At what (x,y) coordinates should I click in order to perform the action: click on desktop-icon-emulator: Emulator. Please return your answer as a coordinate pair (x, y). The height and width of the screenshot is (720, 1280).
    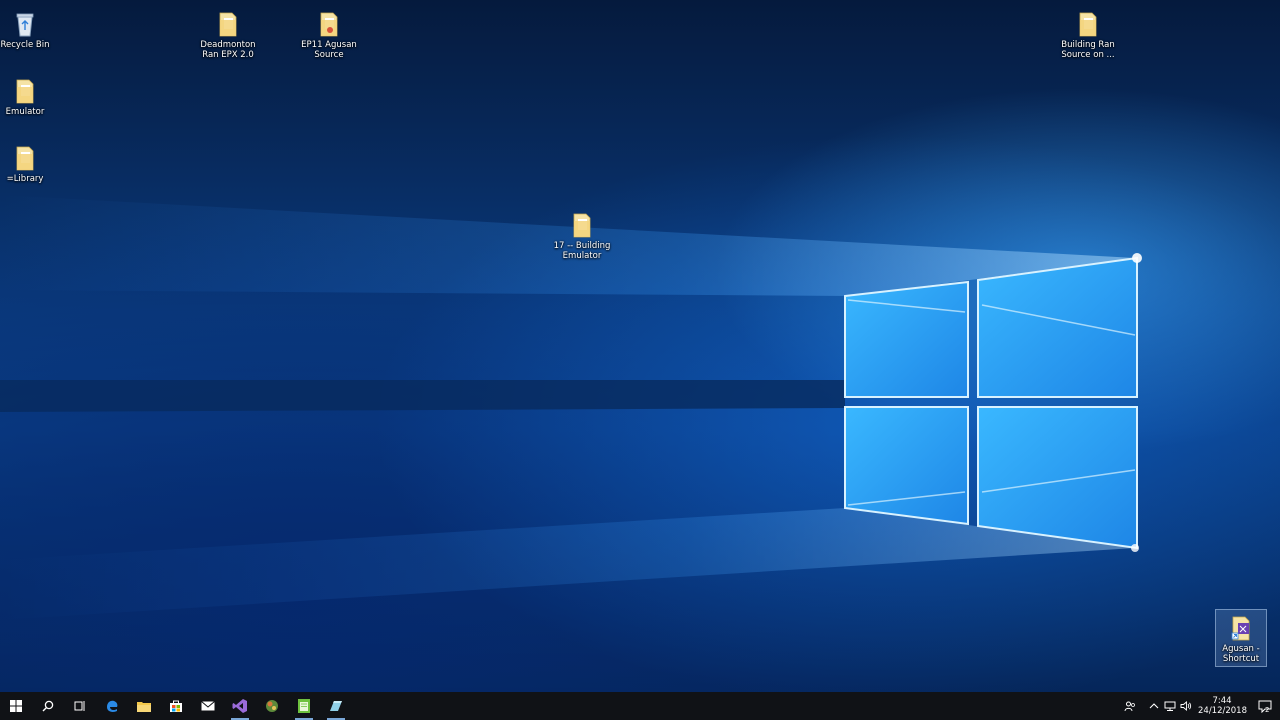
    Looking at the image, I should click on (30, 102).